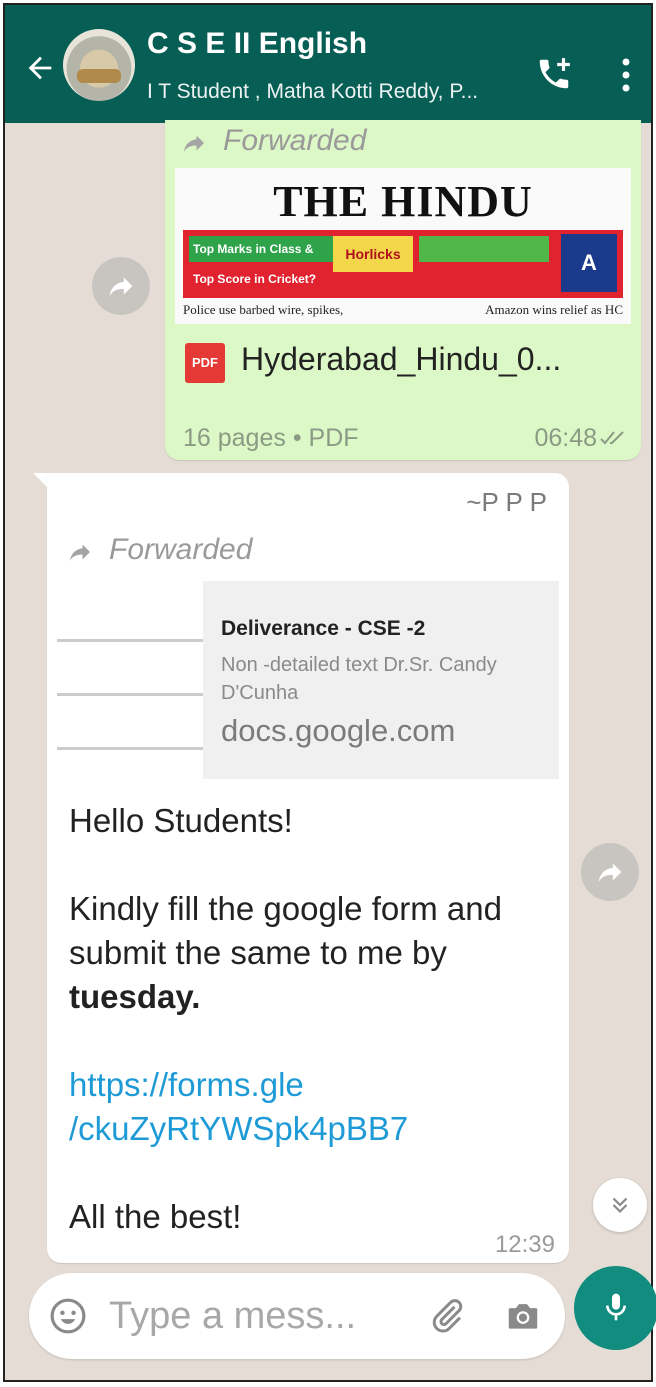  Describe the element at coordinates (589, 263) in the screenshot. I see `ad-logo: A` at that location.